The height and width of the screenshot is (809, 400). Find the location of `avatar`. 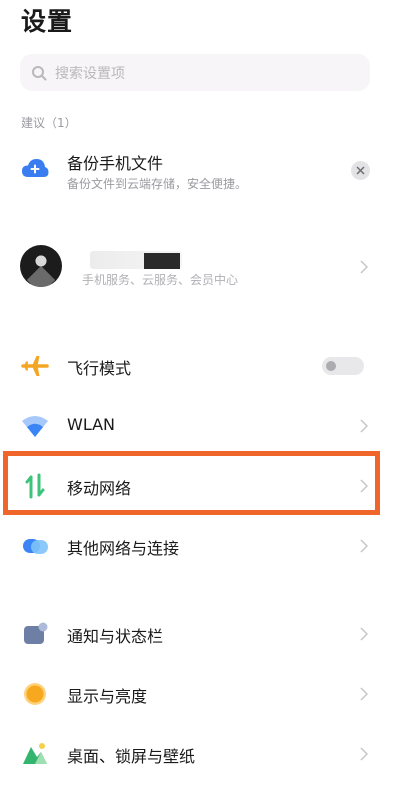

avatar is located at coordinates (41, 266).